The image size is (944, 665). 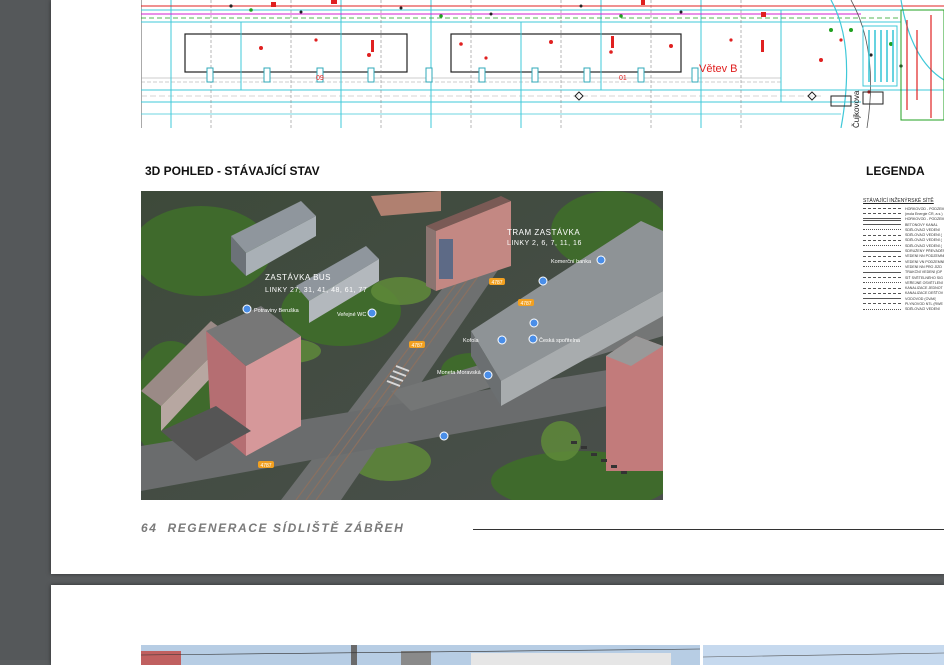 What do you see at coordinates (924, 303) in the screenshot?
I see `legend-item-label: PLYNOVOD NTL (RWE` at bounding box center [924, 303].